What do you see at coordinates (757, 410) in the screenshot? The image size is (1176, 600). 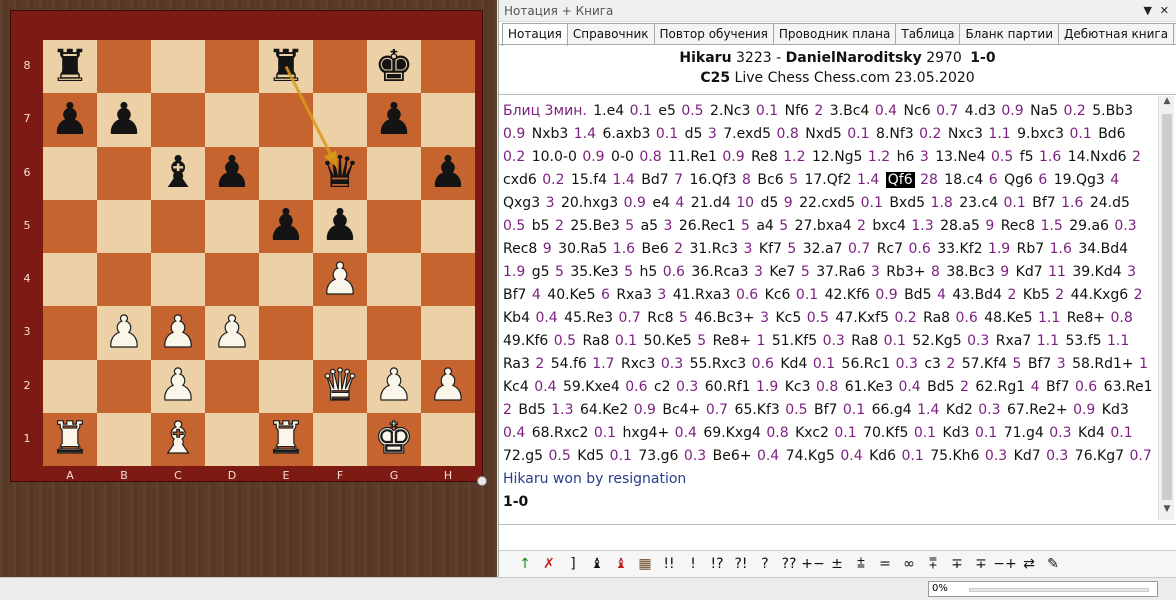 I see `move: 65.Kf3` at bounding box center [757, 410].